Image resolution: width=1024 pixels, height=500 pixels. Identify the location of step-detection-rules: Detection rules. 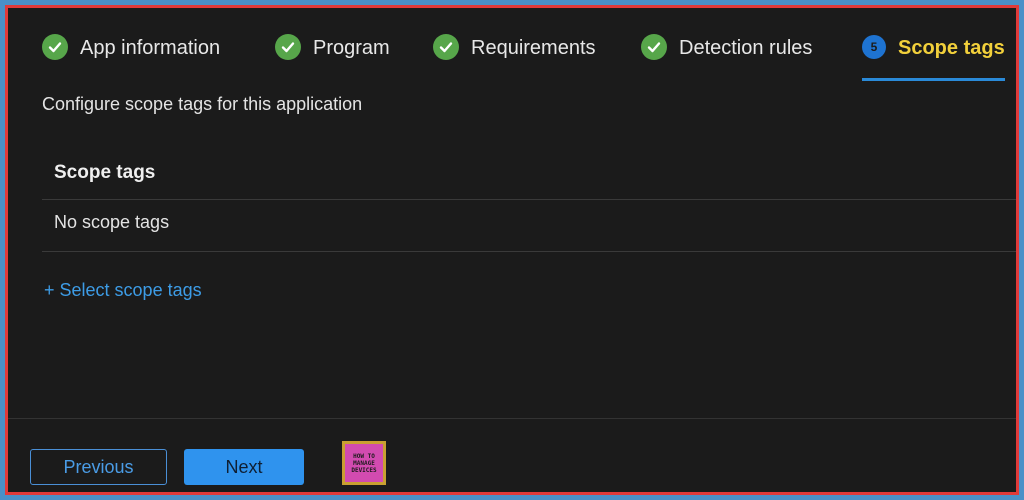
(726, 58).